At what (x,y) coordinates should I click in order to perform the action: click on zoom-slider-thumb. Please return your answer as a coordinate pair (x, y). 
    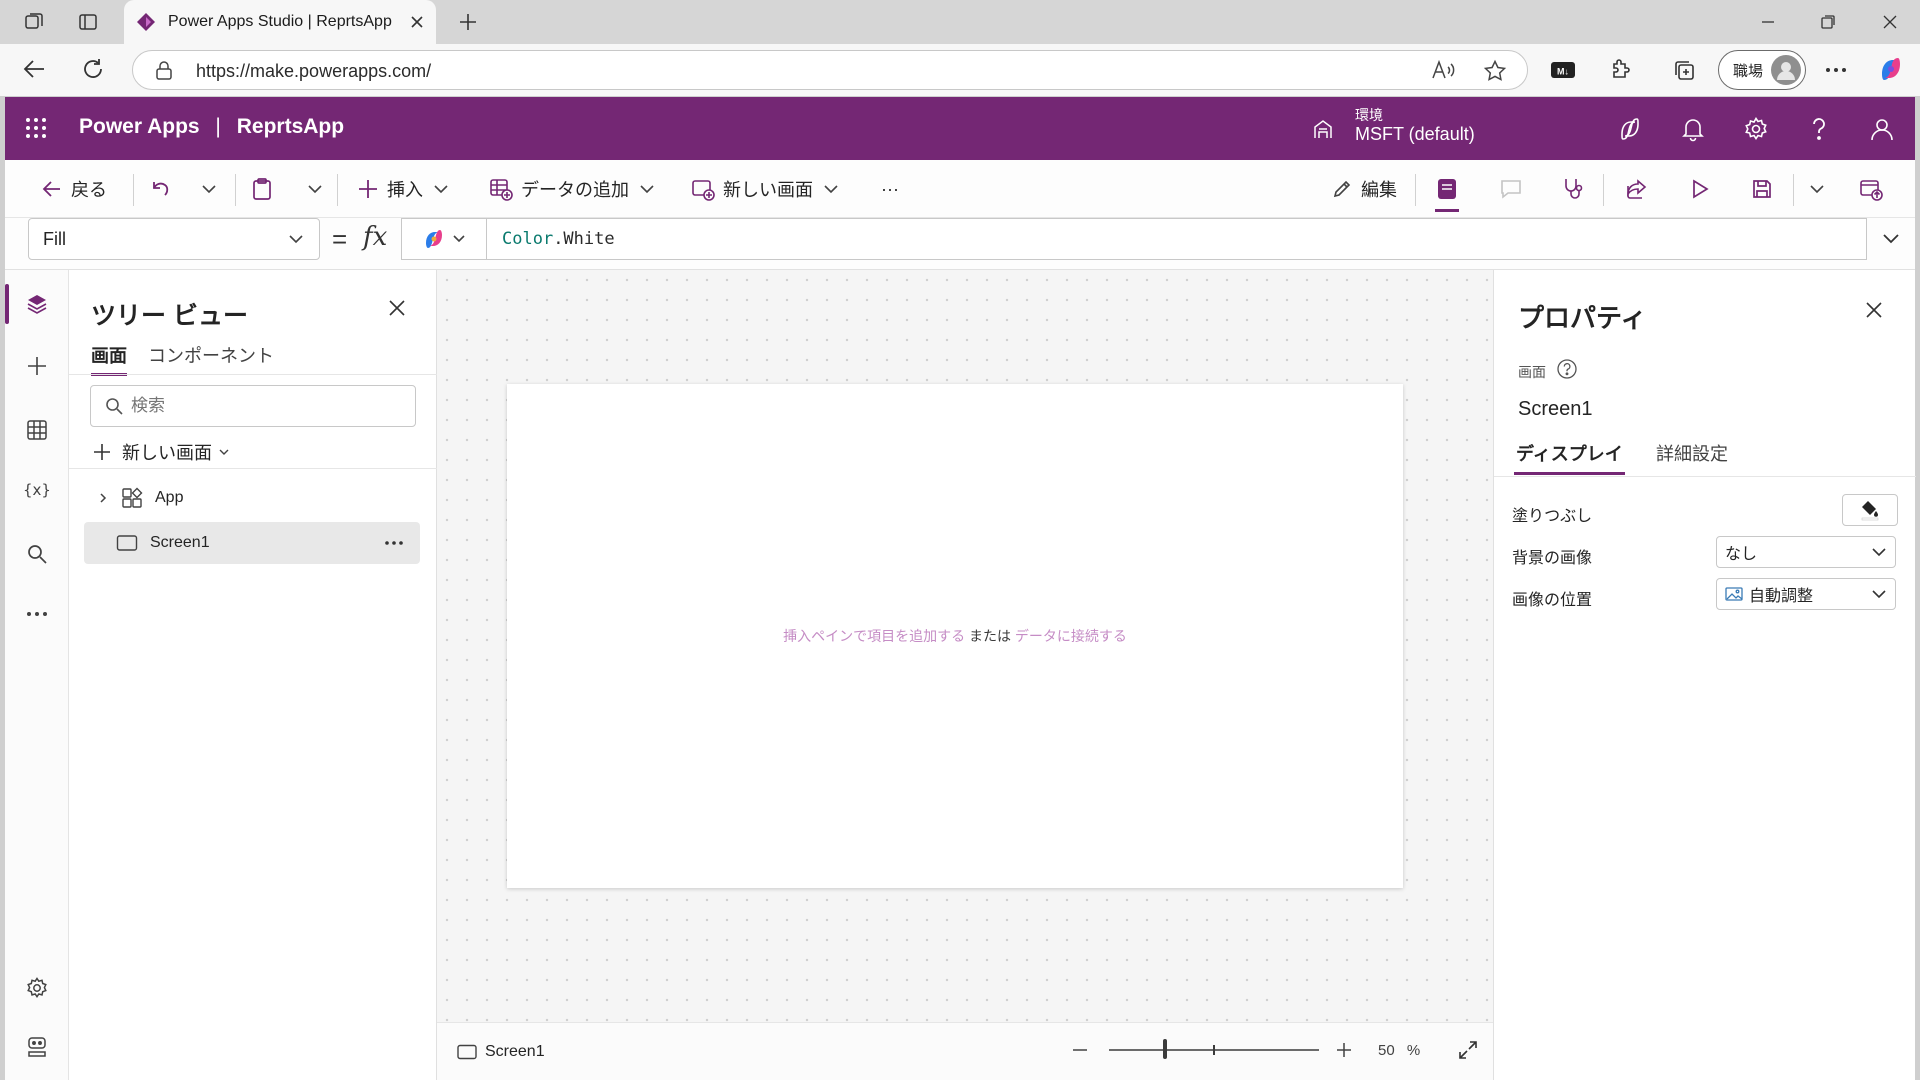
    Looking at the image, I should click on (1165, 1049).